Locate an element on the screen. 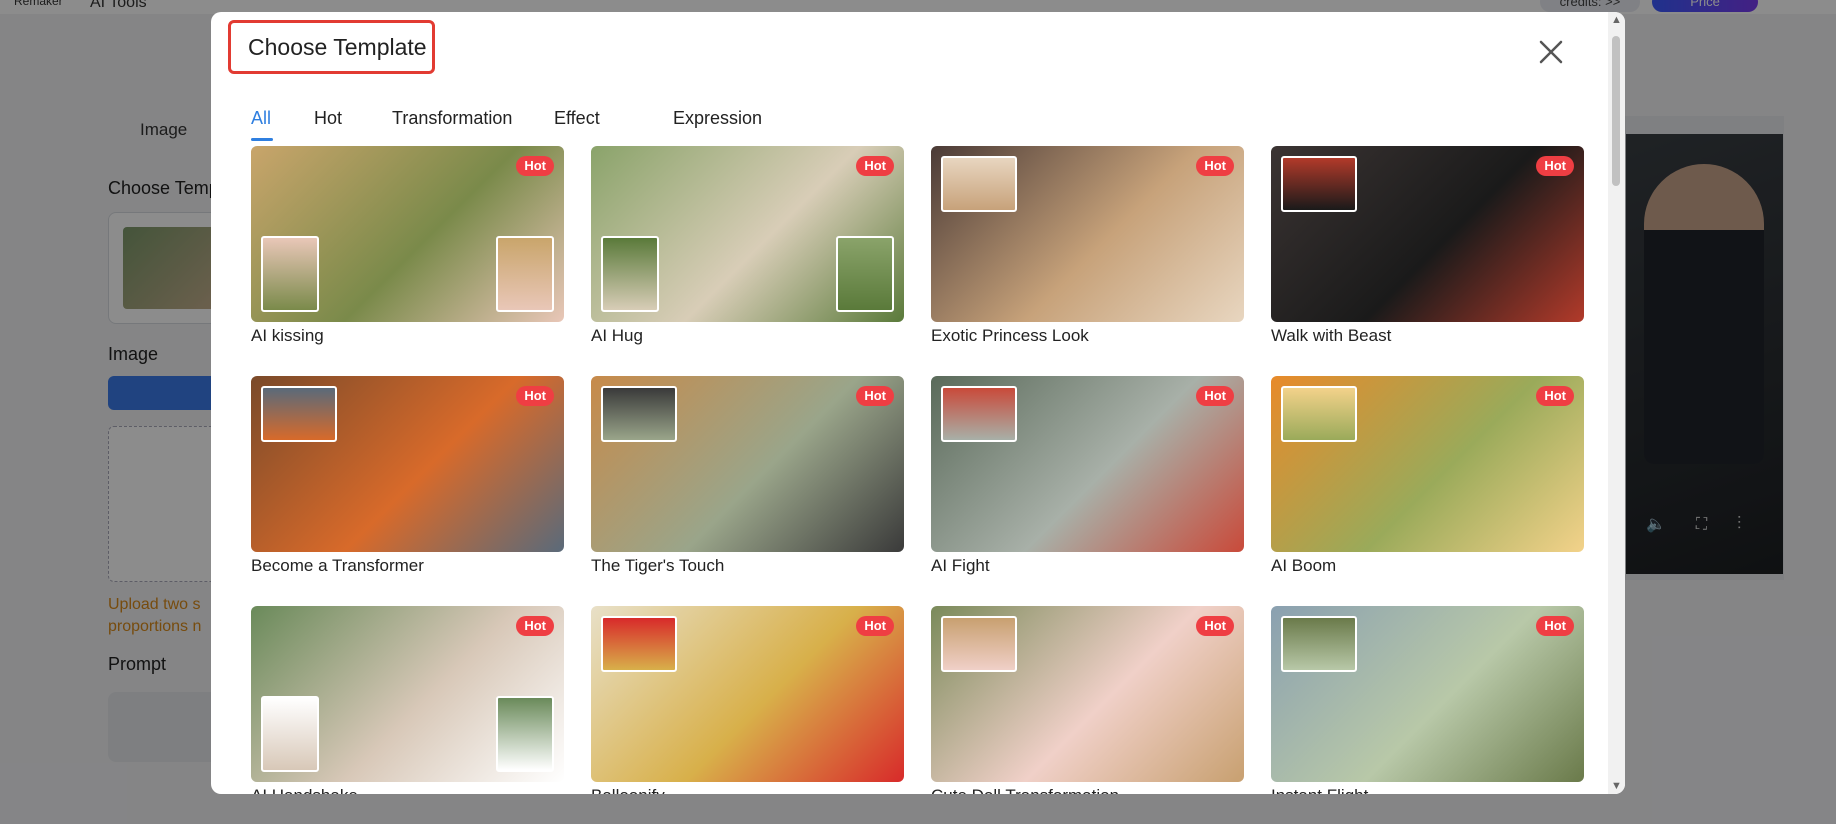 The height and width of the screenshot is (824, 1836). tab-expression: Expression is located at coordinates (717, 118).